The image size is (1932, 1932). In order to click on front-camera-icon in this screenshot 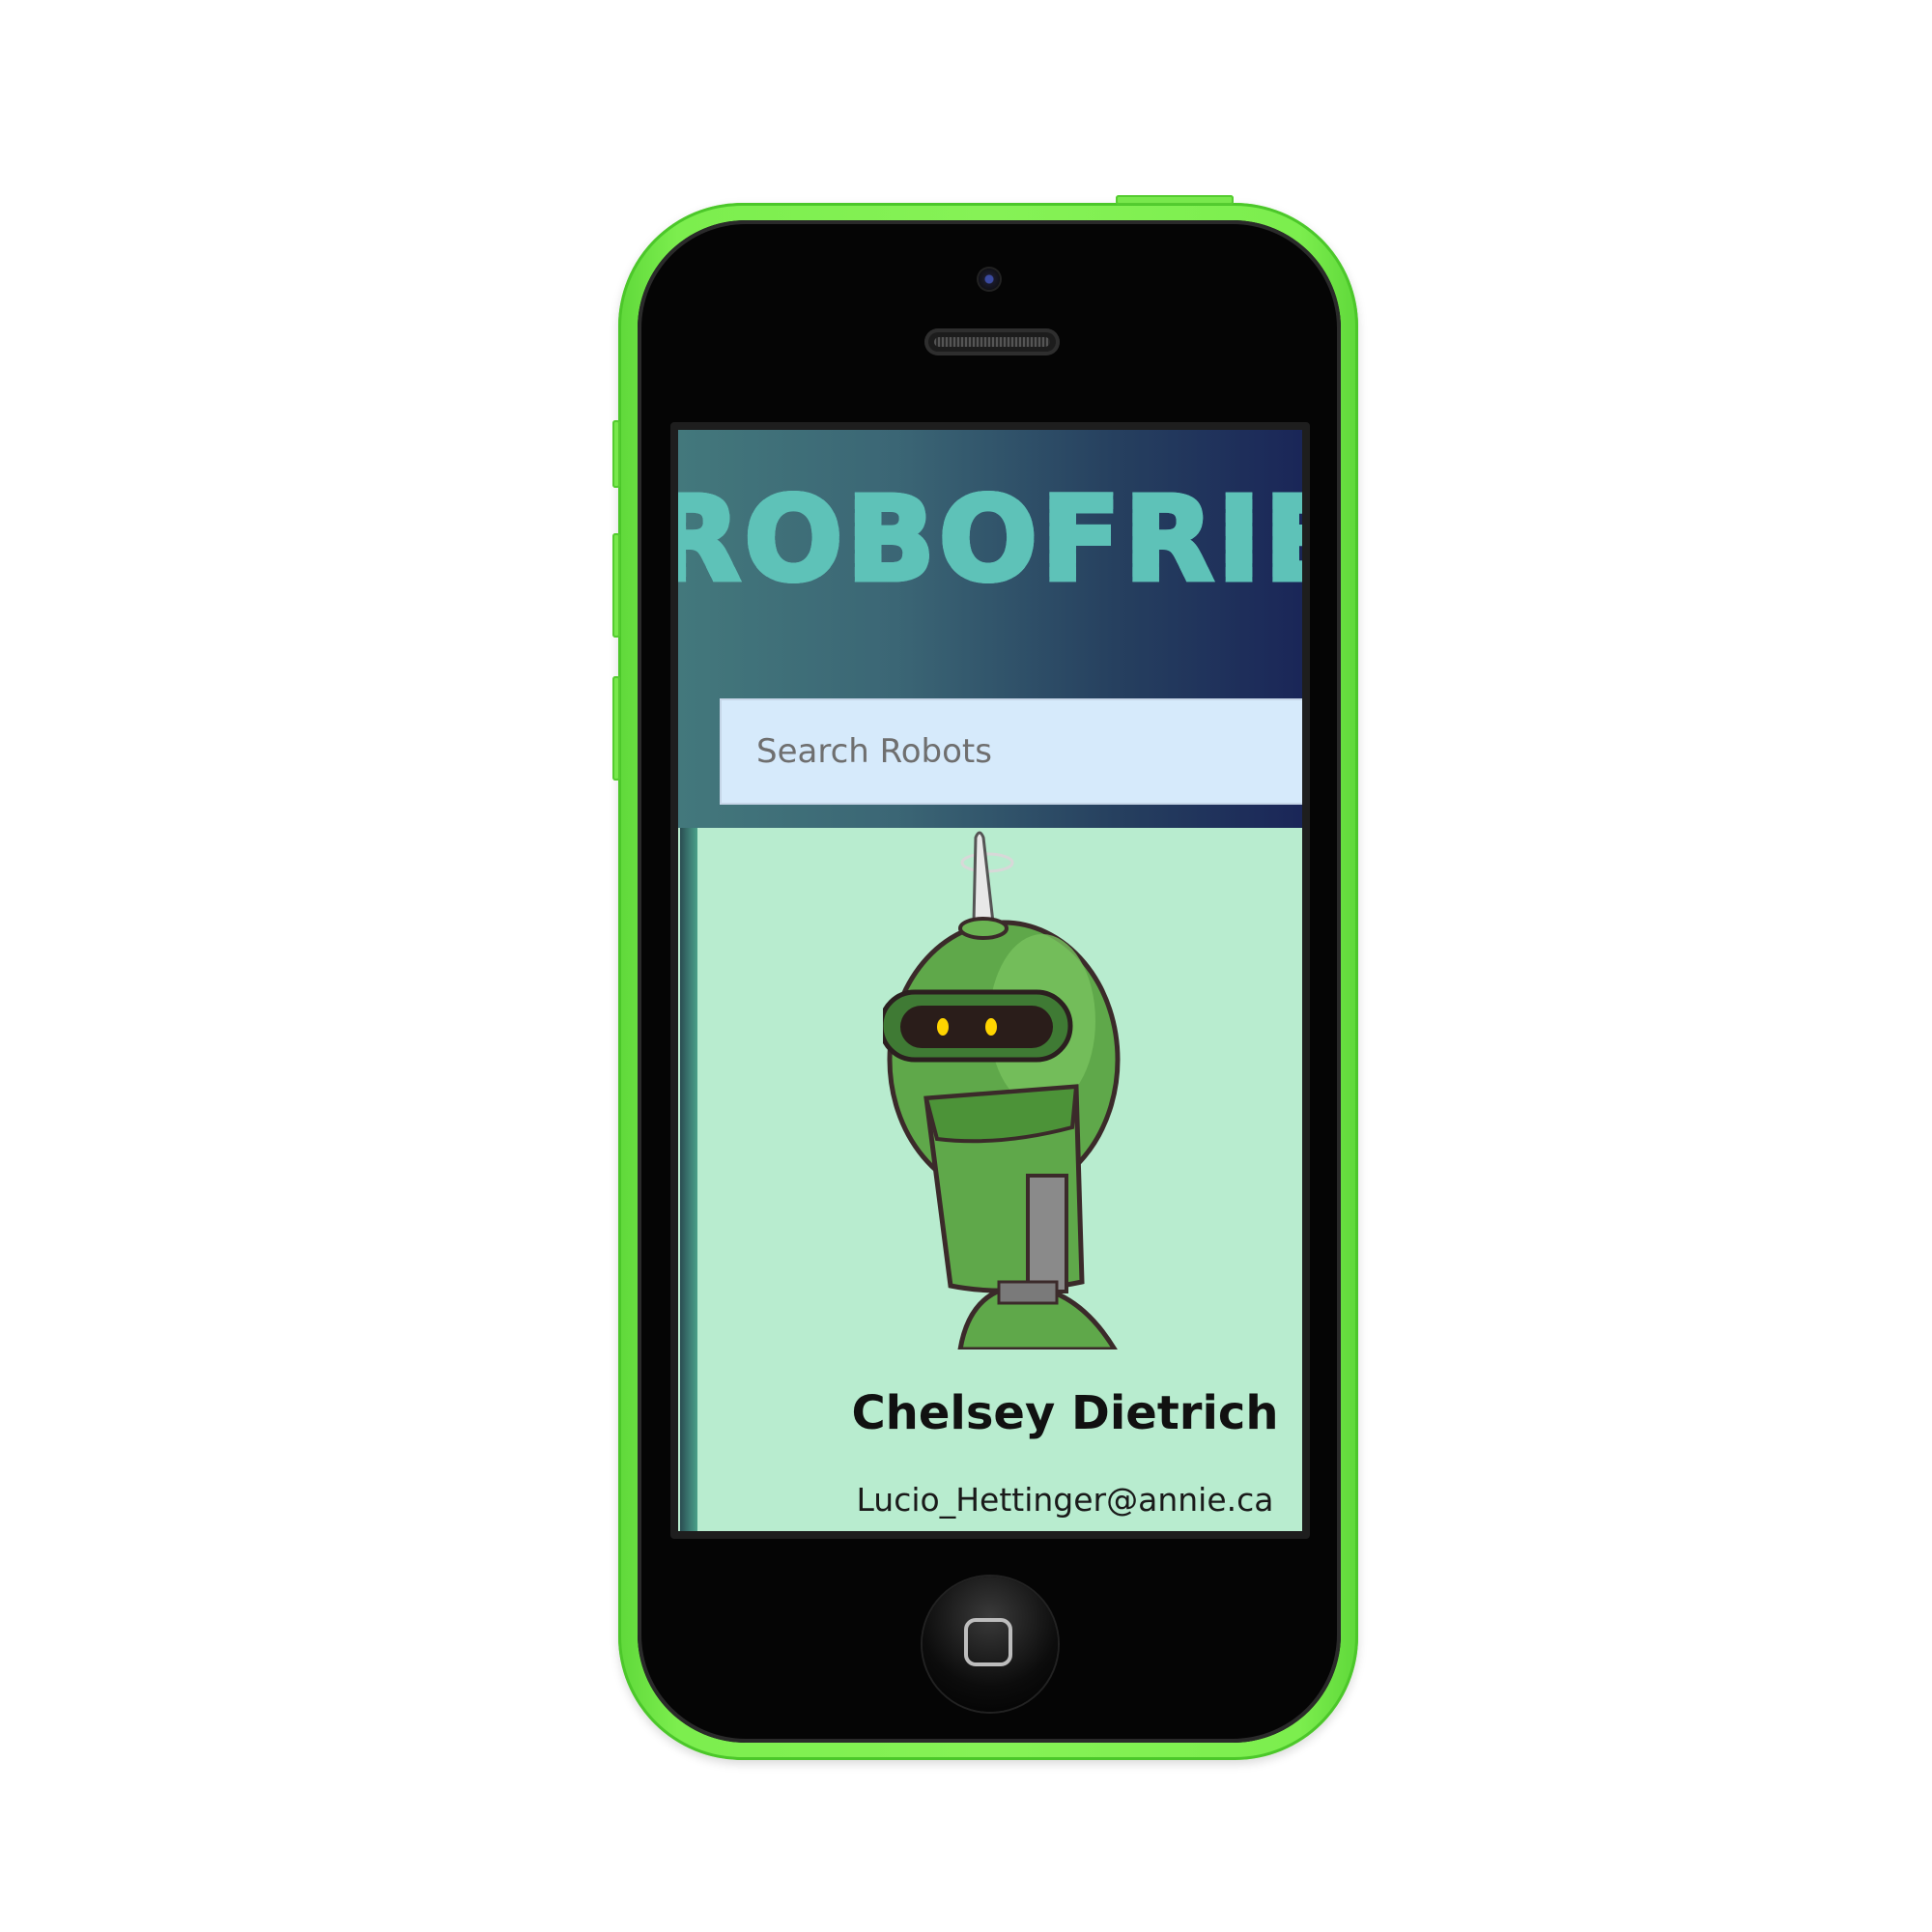, I will do `click(989, 279)`.